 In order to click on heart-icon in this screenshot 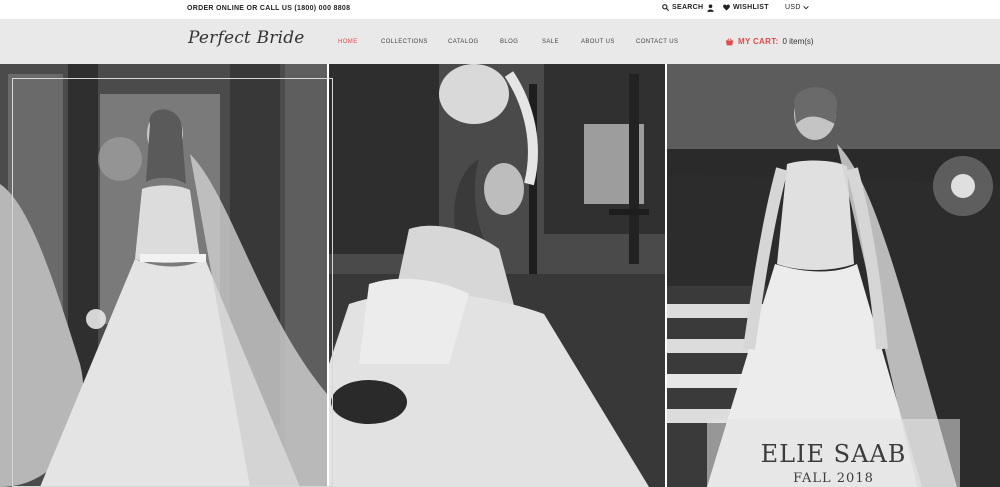, I will do `click(726, 7)`.